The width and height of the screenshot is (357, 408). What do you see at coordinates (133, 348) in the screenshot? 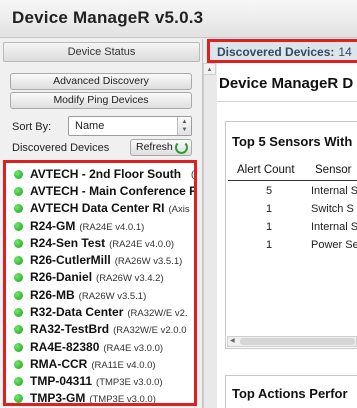
I see `device-model: (RA4E v3.0.0)` at bounding box center [133, 348].